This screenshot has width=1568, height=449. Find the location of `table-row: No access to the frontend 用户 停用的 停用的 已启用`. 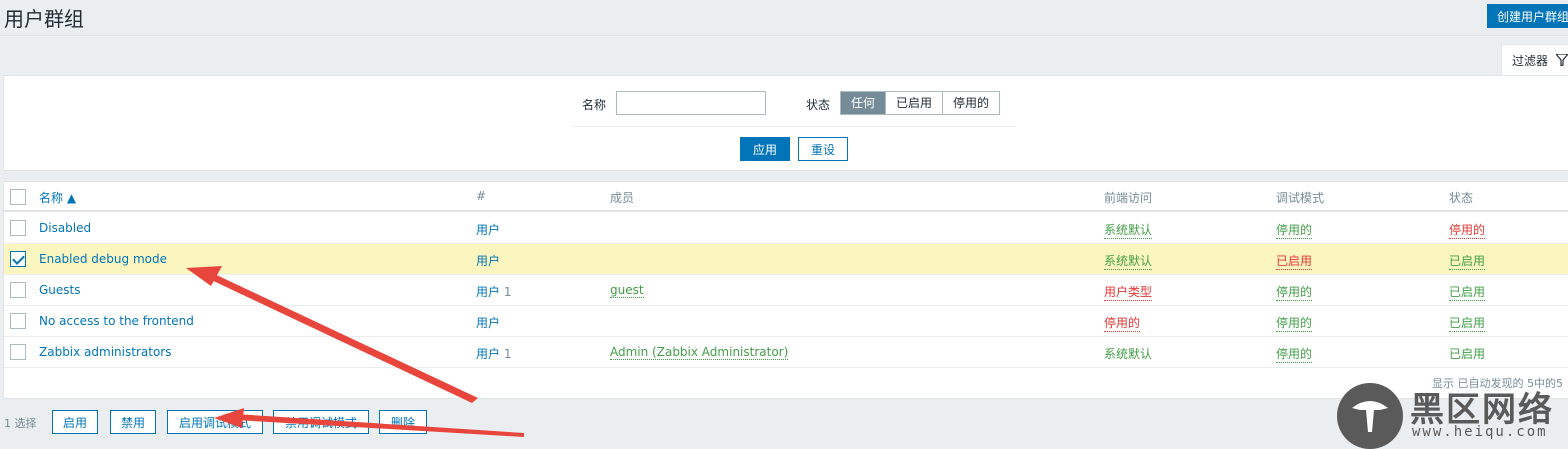

table-row: No access to the frontend 用户 停用的 停用的 已启用 is located at coordinates (786, 321).